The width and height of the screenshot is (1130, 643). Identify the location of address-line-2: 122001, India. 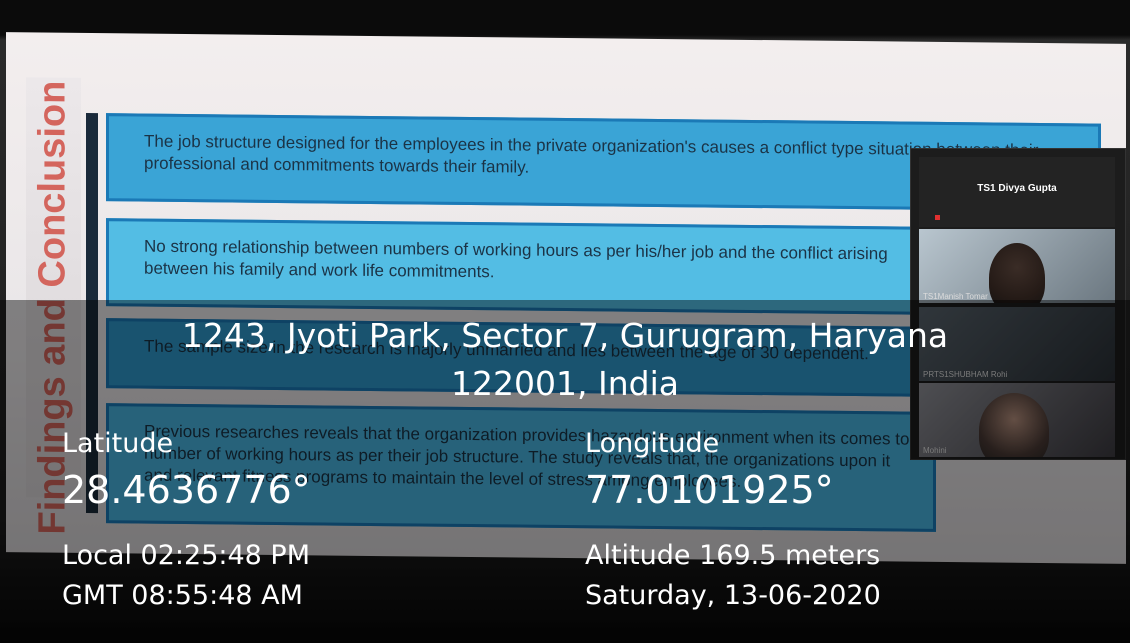
(565, 383).